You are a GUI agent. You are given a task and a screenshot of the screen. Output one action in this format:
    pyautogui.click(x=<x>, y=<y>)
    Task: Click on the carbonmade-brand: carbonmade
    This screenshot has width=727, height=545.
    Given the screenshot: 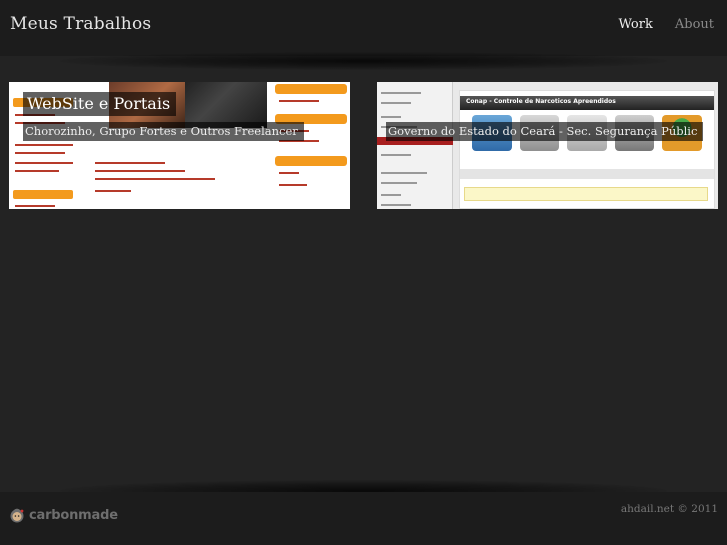 What is the action you would take?
    pyautogui.click(x=63, y=515)
    